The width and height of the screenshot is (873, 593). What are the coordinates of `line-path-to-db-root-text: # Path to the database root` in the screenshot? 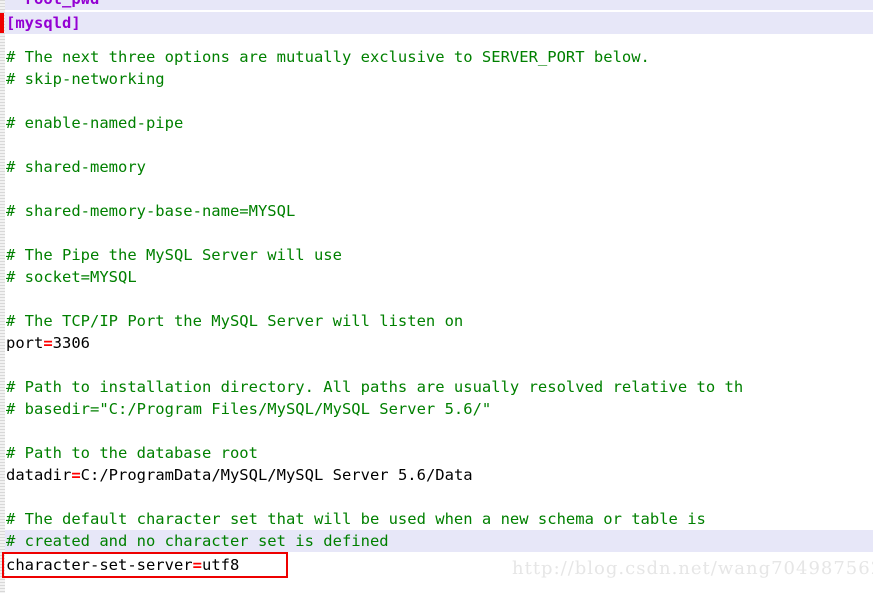 It's located at (129, 453).